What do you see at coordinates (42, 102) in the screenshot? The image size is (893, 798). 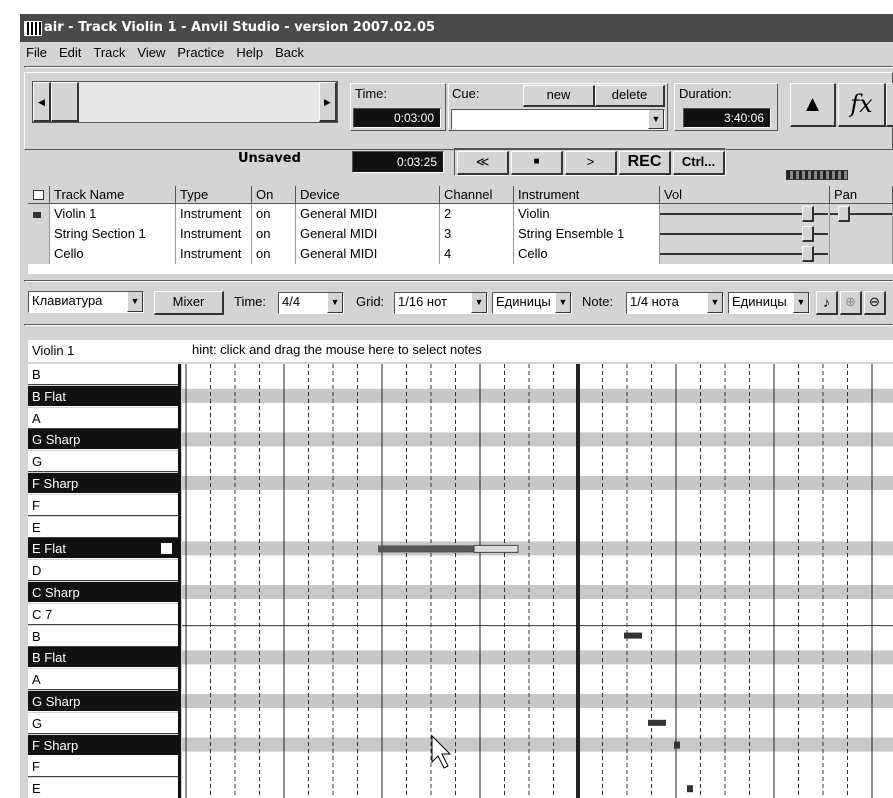 I see `scroll-left-button: ◀` at bounding box center [42, 102].